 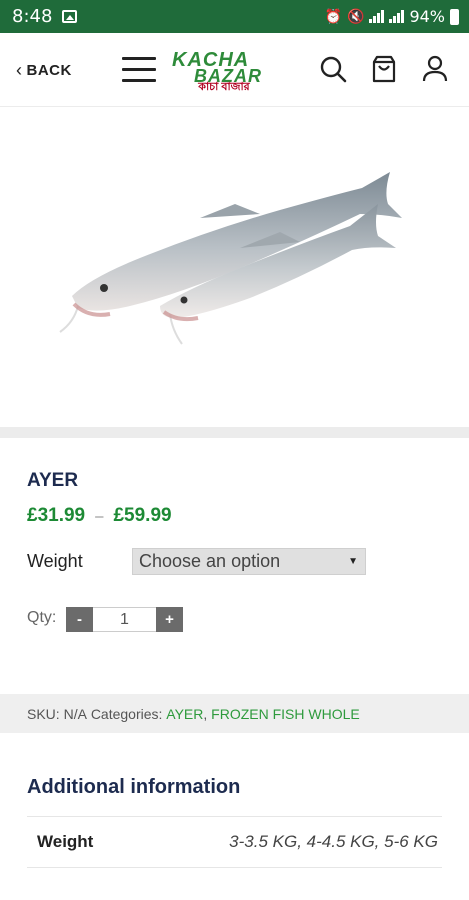 I want to click on back-button: ‹ BACK, so click(x=44, y=70).